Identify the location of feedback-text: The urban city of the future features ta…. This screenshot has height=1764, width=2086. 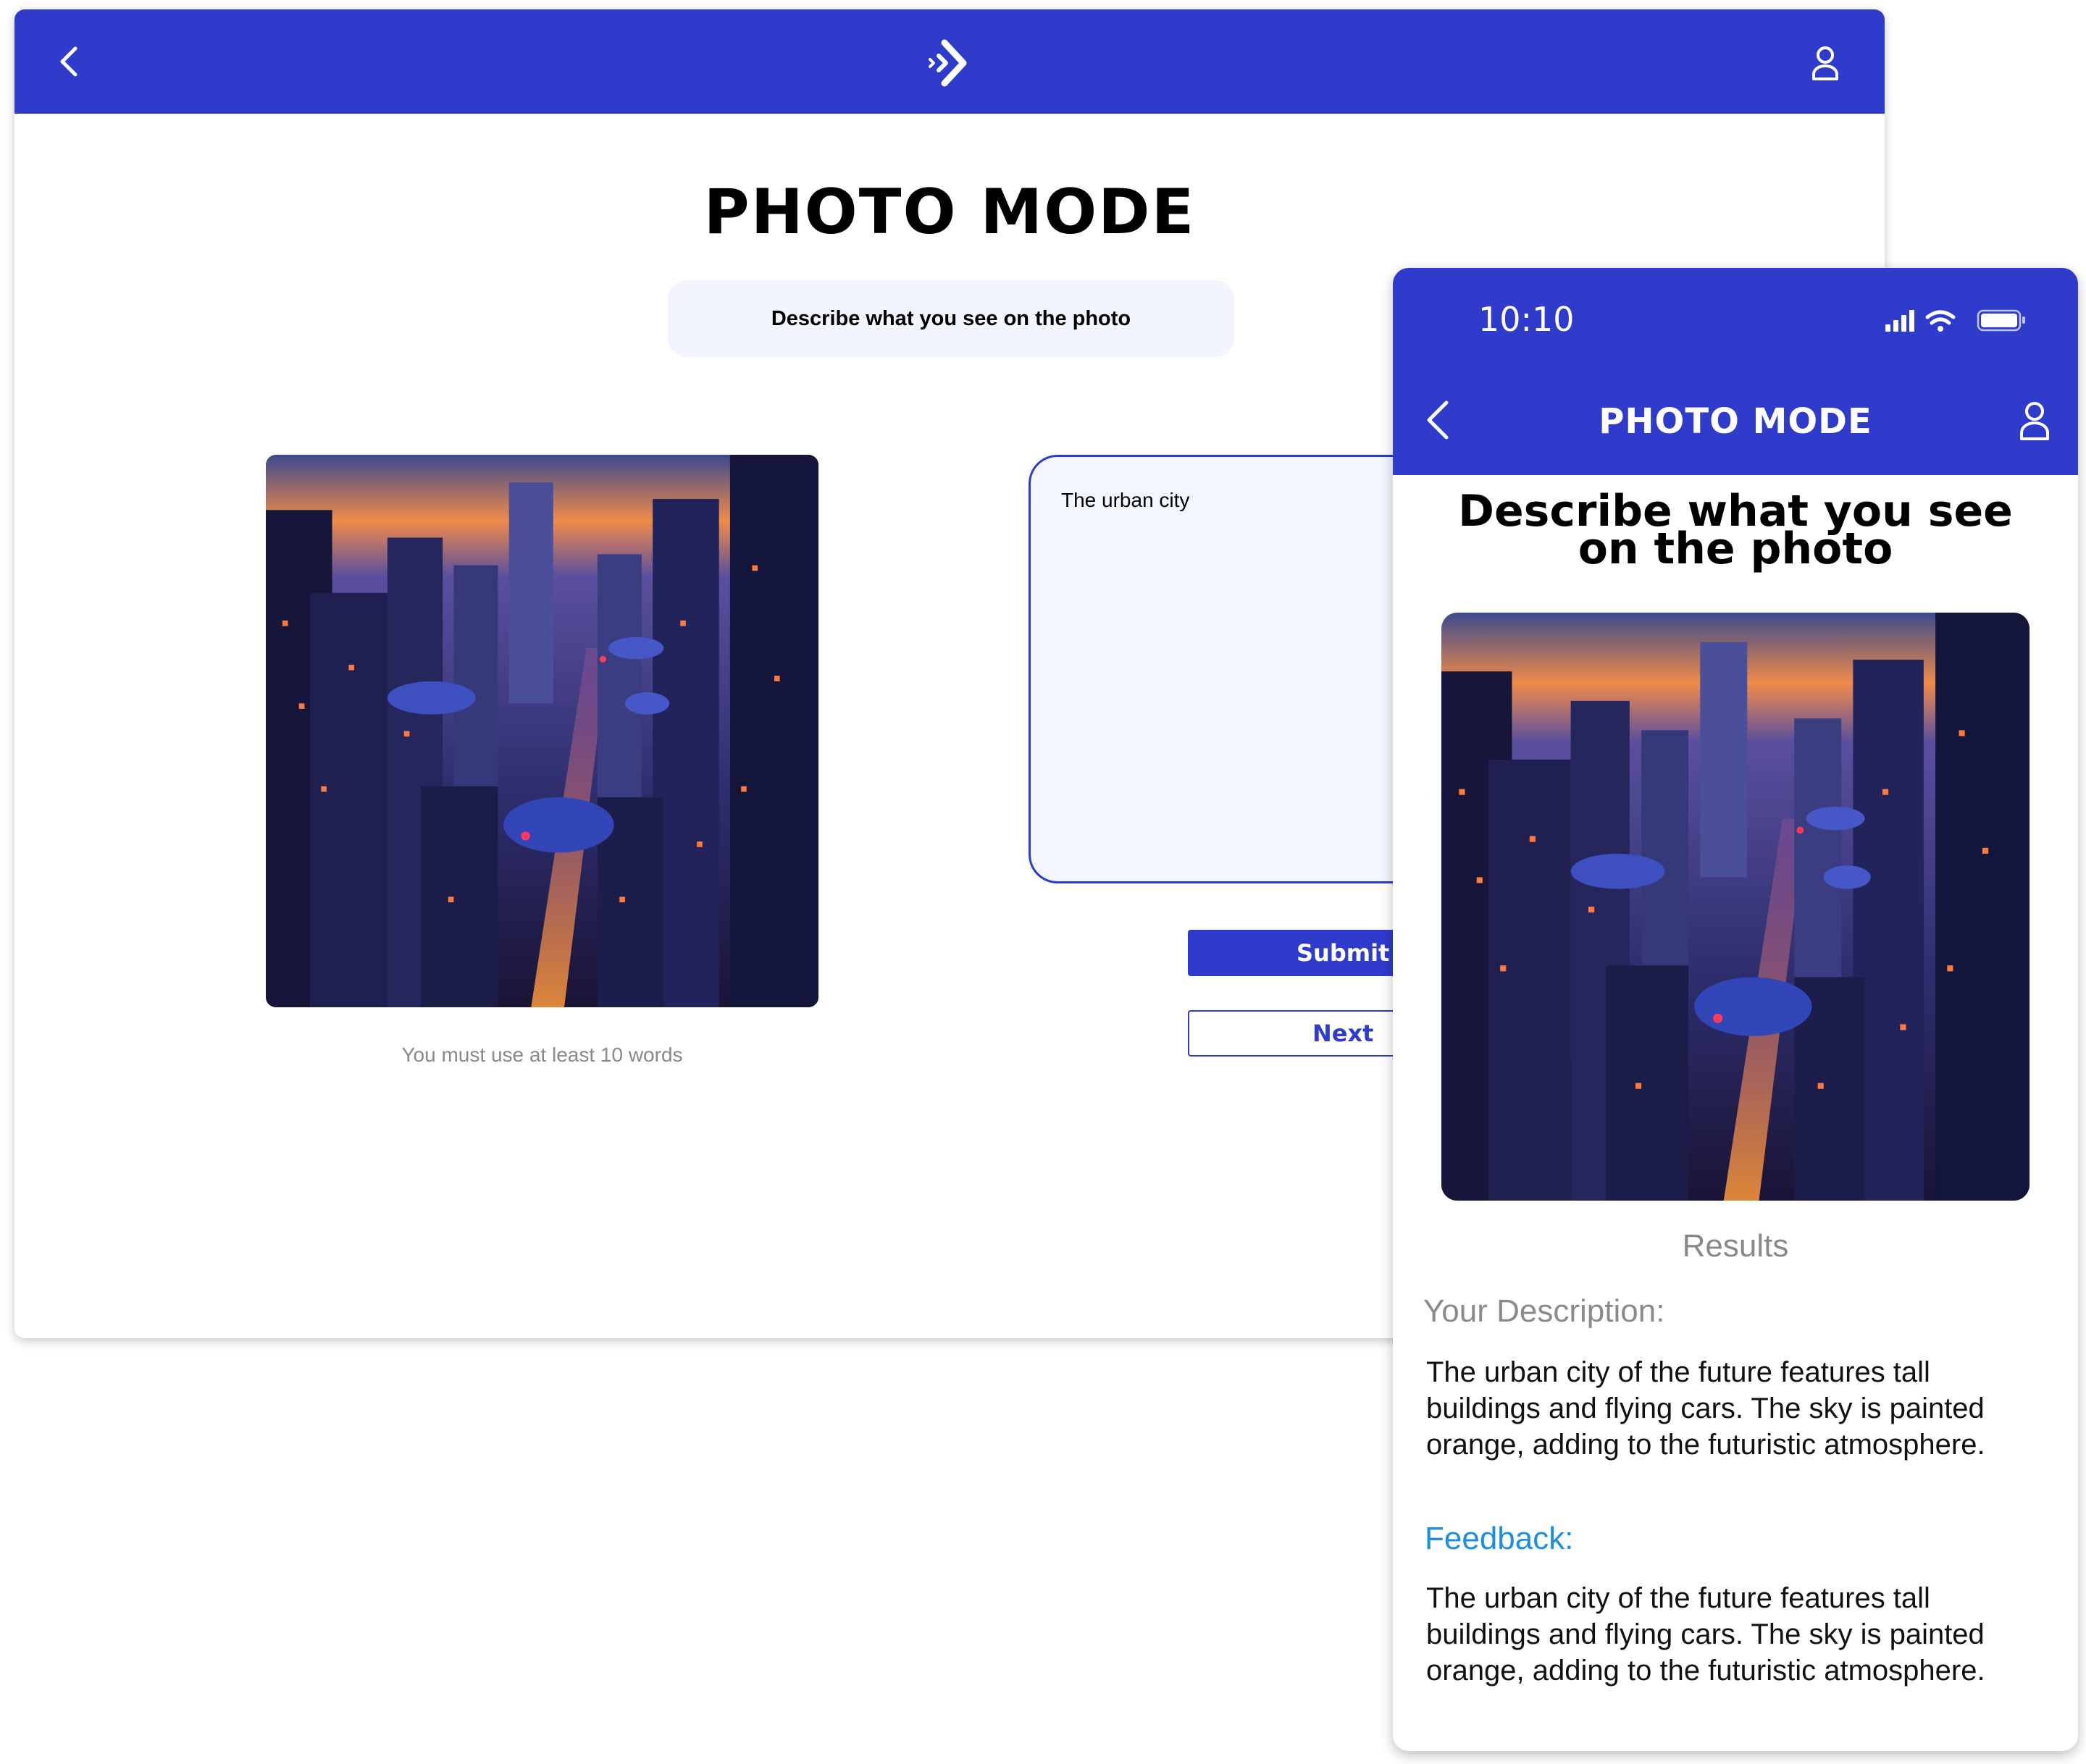
(1705, 1634).